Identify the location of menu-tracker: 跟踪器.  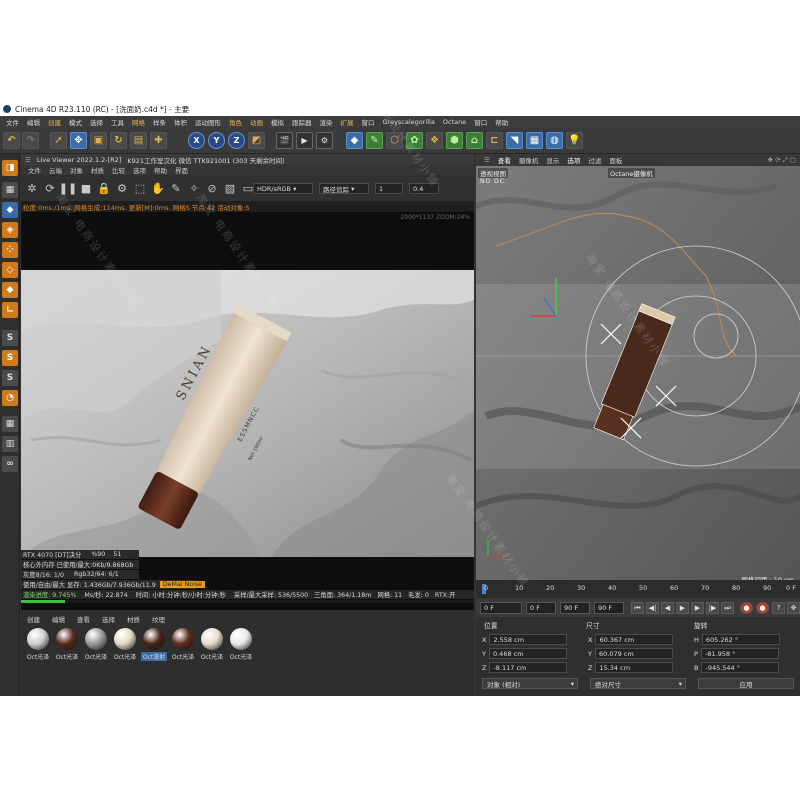
(302, 122).